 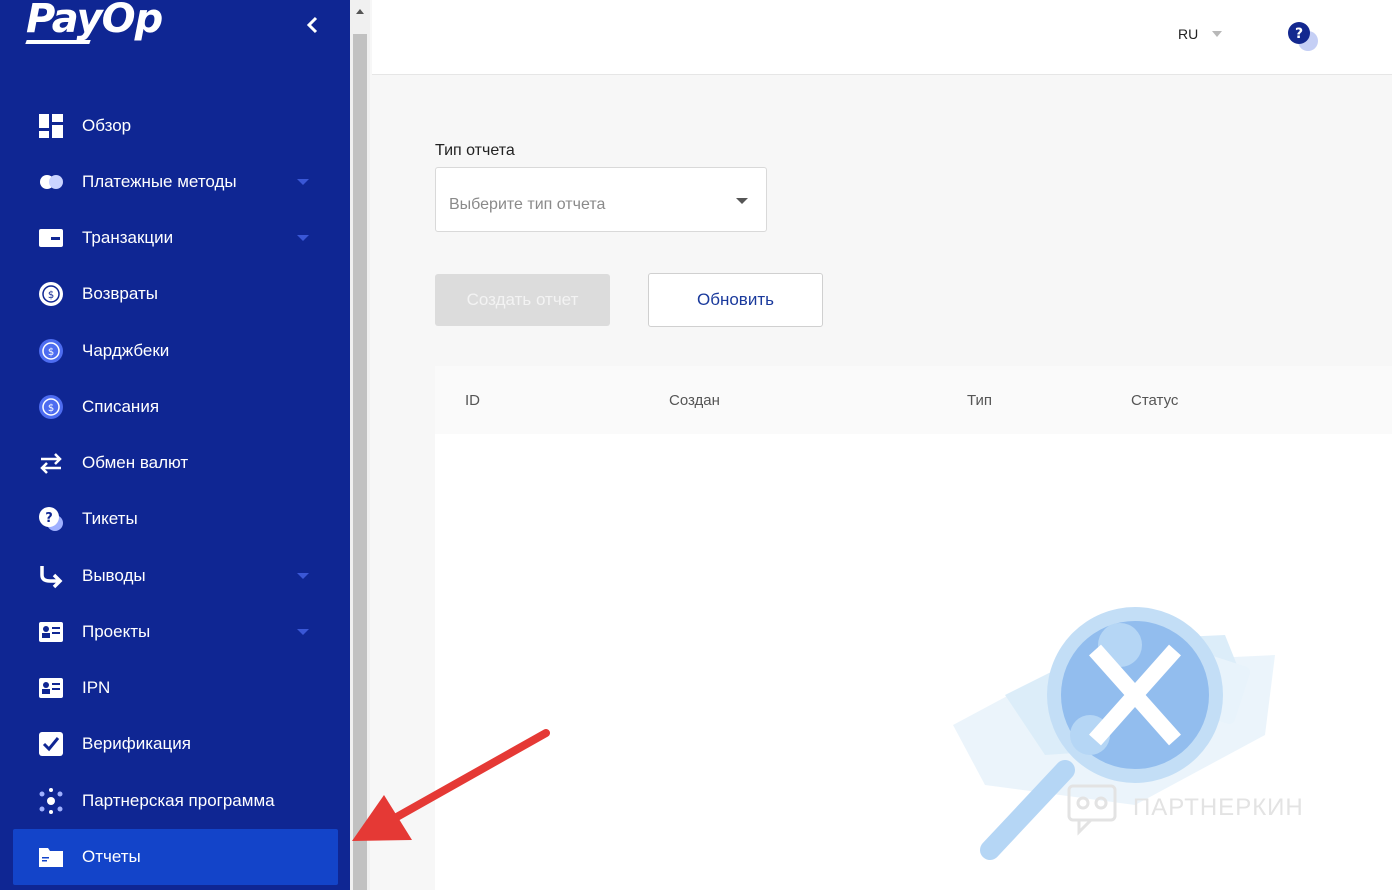 What do you see at coordinates (1154, 400) in the screenshot?
I see `column-header-status: Статус` at bounding box center [1154, 400].